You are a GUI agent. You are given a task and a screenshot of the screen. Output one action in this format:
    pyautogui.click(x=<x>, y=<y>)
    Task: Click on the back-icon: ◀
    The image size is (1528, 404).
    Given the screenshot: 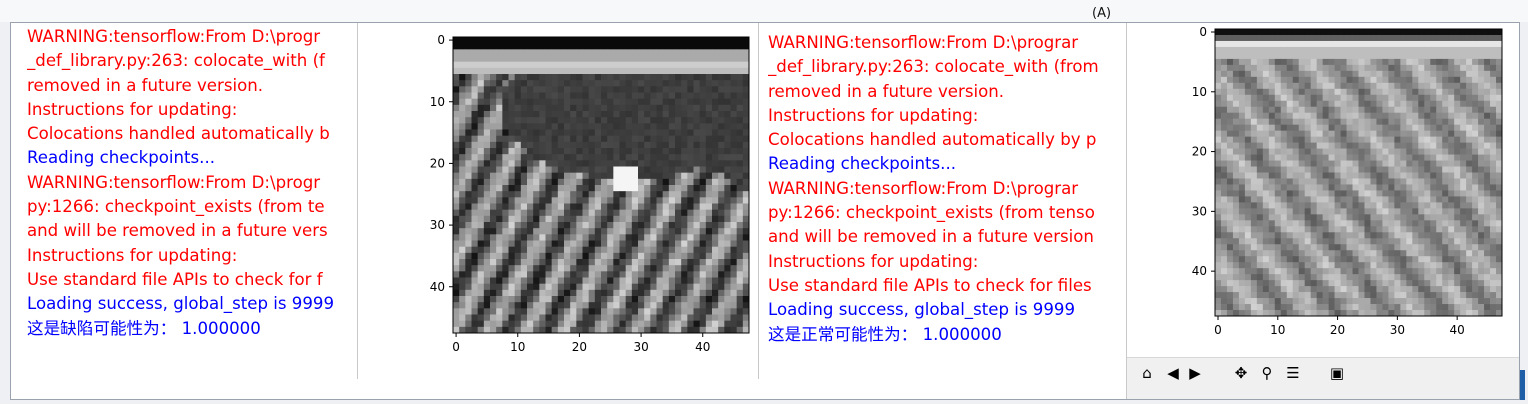 What is the action you would take?
    pyautogui.click(x=1173, y=373)
    